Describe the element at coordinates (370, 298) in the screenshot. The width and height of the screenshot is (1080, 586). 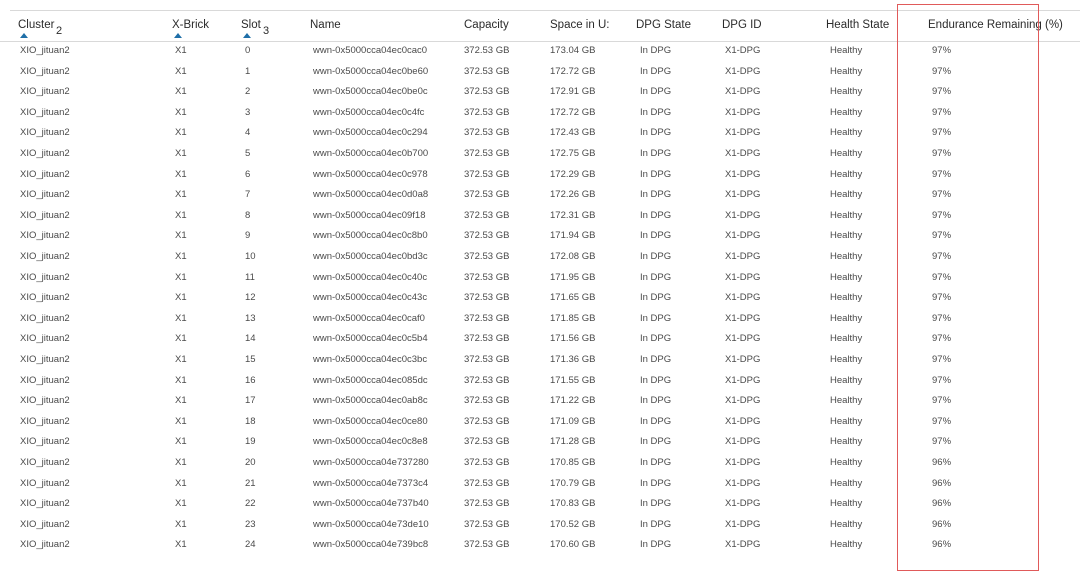
I see `cell-name: wwn-0x5000cca04ec0c43c` at that location.